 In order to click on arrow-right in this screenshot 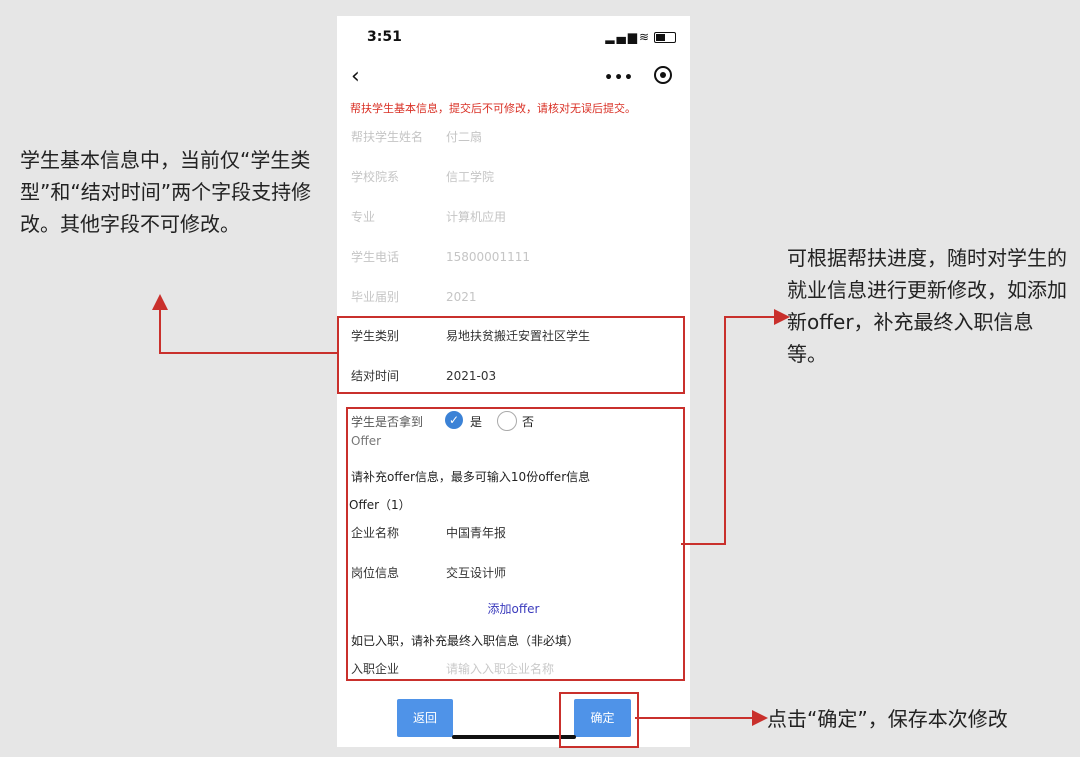, I will do `click(735, 427)`.